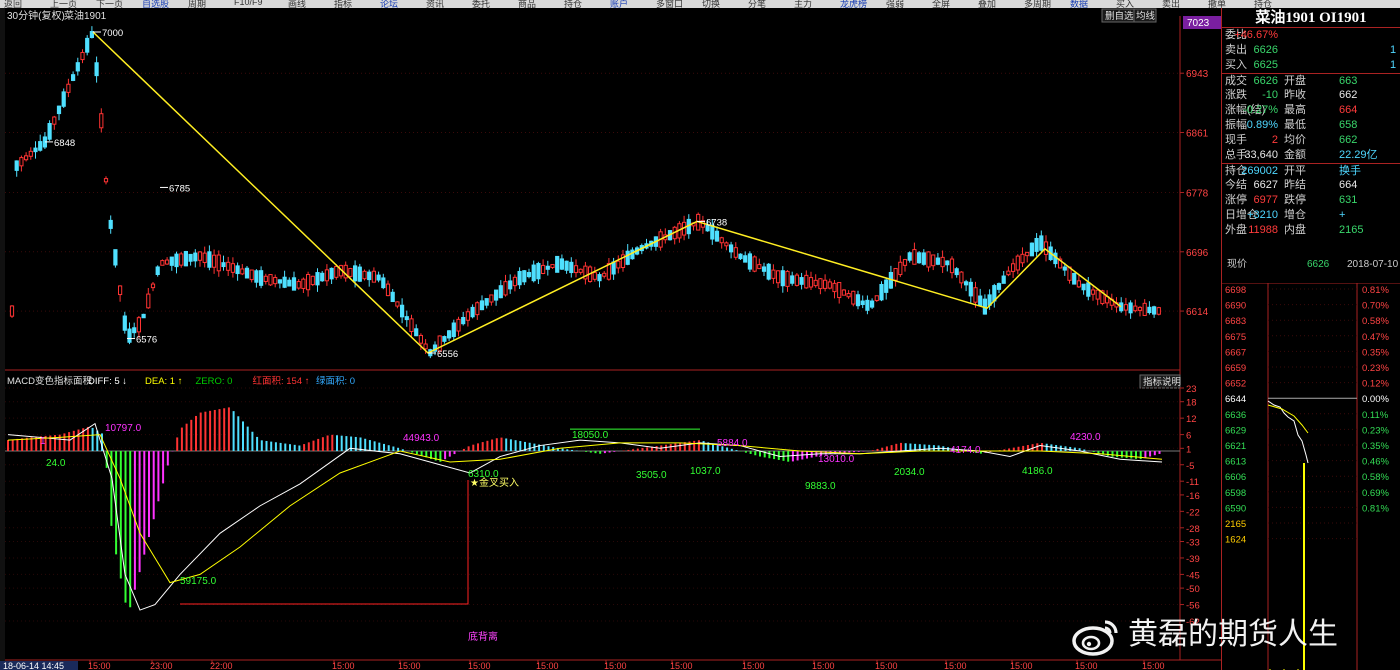 The height and width of the screenshot is (670, 1400). What do you see at coordinates (1079, 4) in the screenshot?
I see `toolbar-item: 数据` at bounding box center [1079, 4].